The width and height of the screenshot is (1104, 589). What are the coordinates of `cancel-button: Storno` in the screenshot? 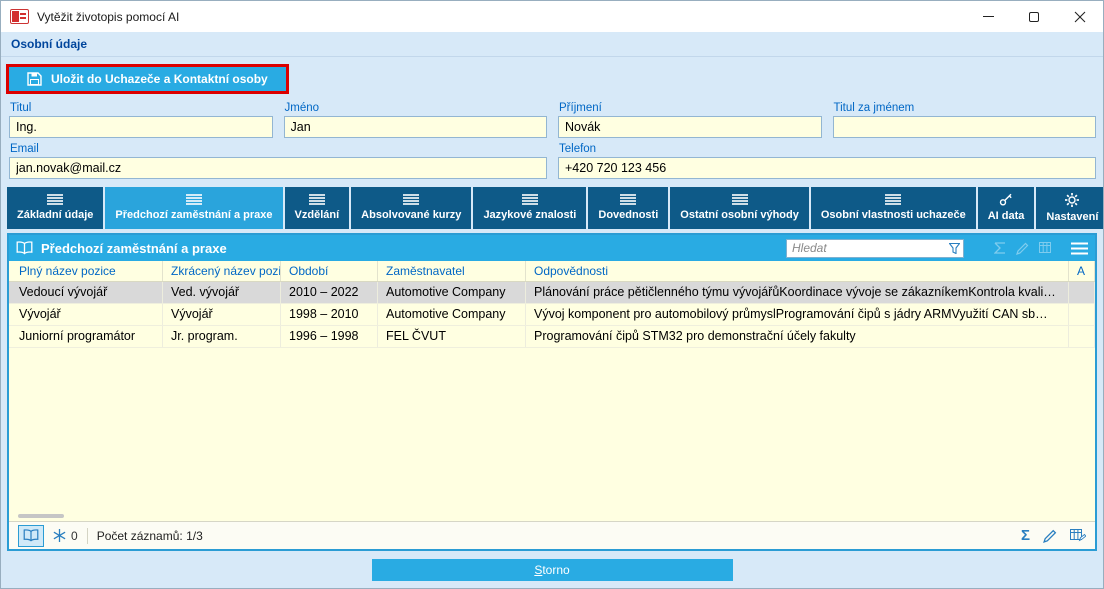 It's located at (552, 569).